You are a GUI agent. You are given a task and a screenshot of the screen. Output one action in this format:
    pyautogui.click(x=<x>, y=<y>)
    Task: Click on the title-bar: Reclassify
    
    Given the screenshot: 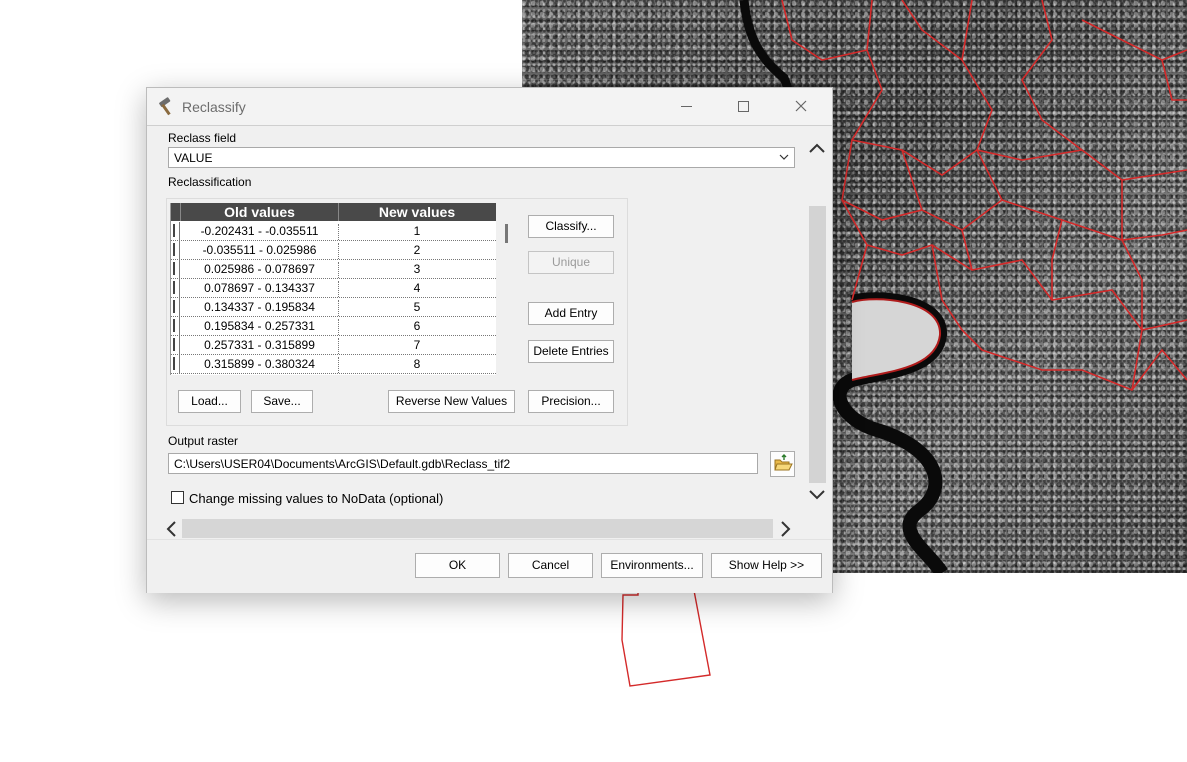 What is the action you would take?
    pyautogui.click(x=489, y=107)
    